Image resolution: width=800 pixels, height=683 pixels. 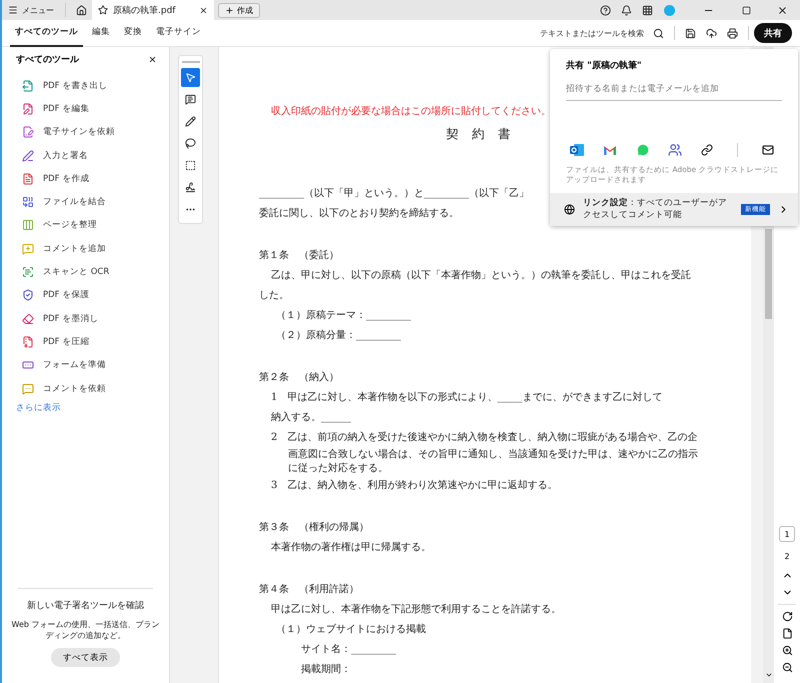 What do you see at coordinates (309, 589) in the screenshot?
I see `article-heading: 第４条 （利用許諾）` at bounding box center [309, 589].